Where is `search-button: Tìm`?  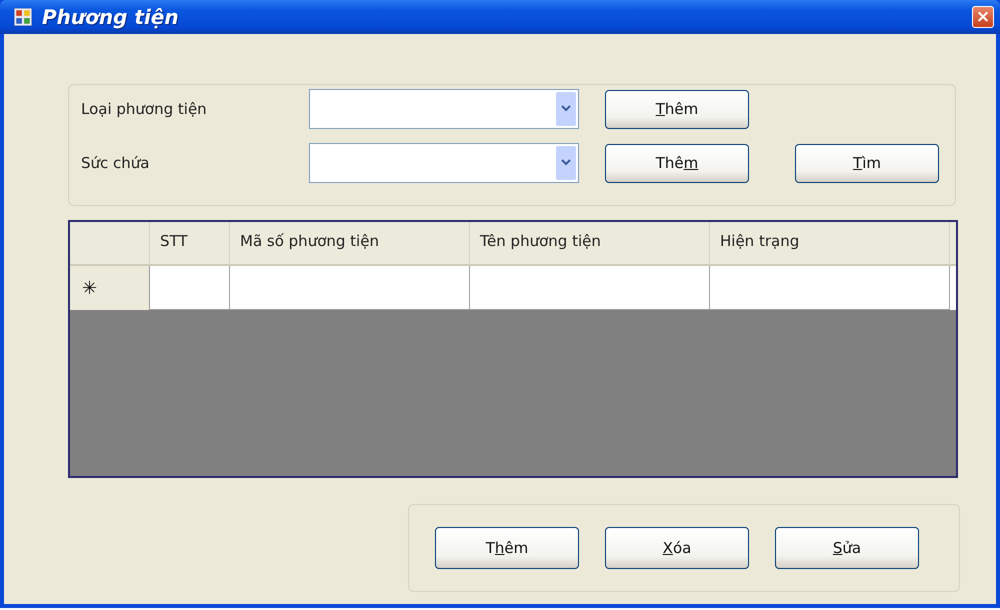 search-button: Tìm is located at coordinates (867, 163).